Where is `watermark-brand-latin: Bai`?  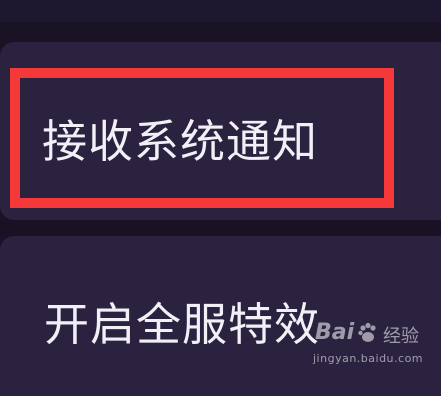
watermark-brand-latin: Bai is located at coordinates (335, 332).